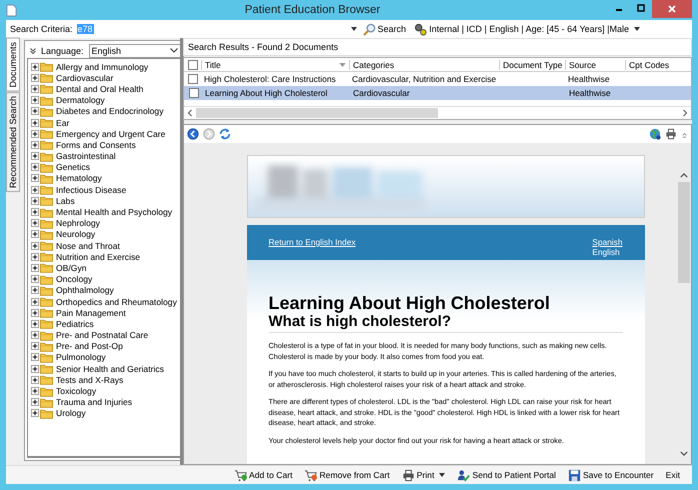 This screenshot has width=698, height=490. What do you see at coordinates (110, 369) in the screenshot?
I see `tree-item: Senior Health and Geriatrics` at bounding box center [110, 369].